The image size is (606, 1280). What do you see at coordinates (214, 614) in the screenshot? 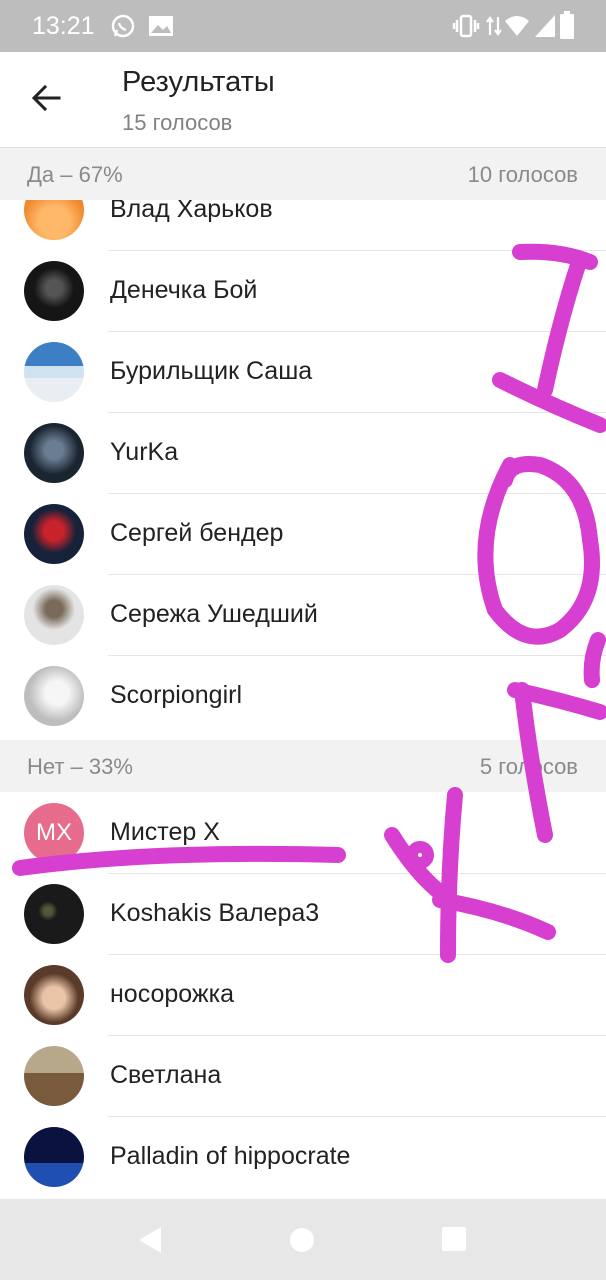
I see `voter-name: Сережа Ушедший` at bounding box center [214, 614].